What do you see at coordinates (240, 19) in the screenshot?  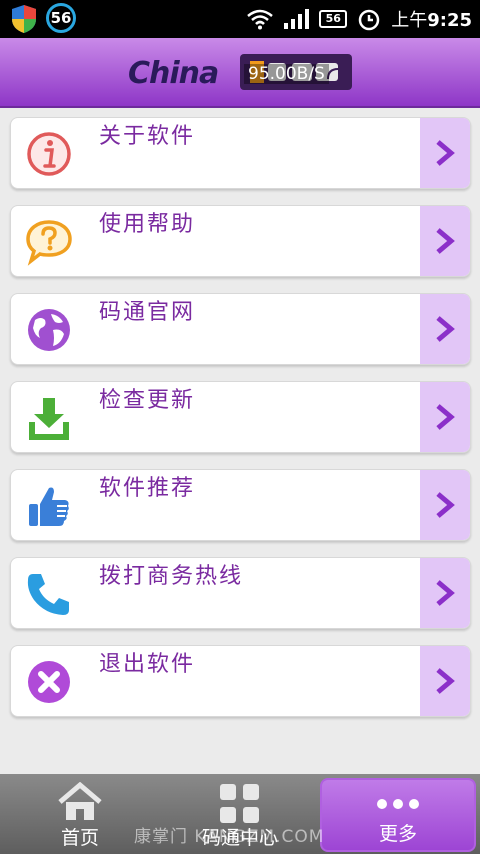 I see `status-bar: 56 56 上午9:25` at bounding box center [240, 19].